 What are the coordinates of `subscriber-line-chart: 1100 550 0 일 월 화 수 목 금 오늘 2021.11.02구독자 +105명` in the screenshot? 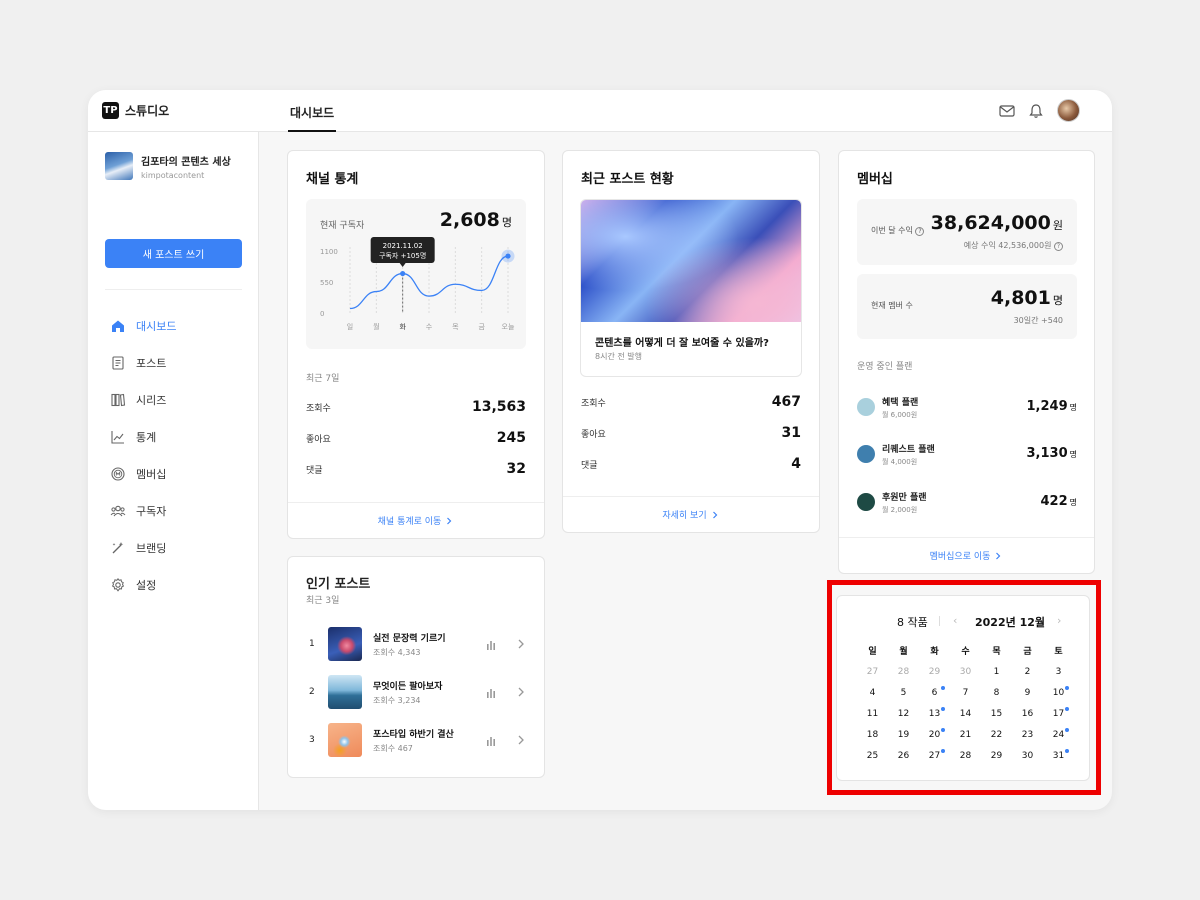 It's located at (417, 284).